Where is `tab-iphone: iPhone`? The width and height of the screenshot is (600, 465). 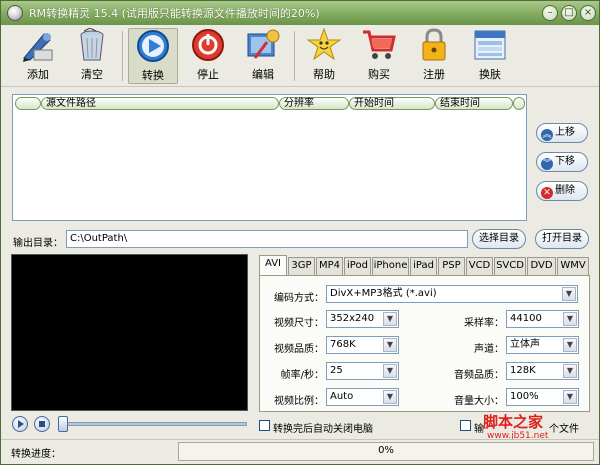
tab-iphone: iPhone is located at coordinates (390, 266).